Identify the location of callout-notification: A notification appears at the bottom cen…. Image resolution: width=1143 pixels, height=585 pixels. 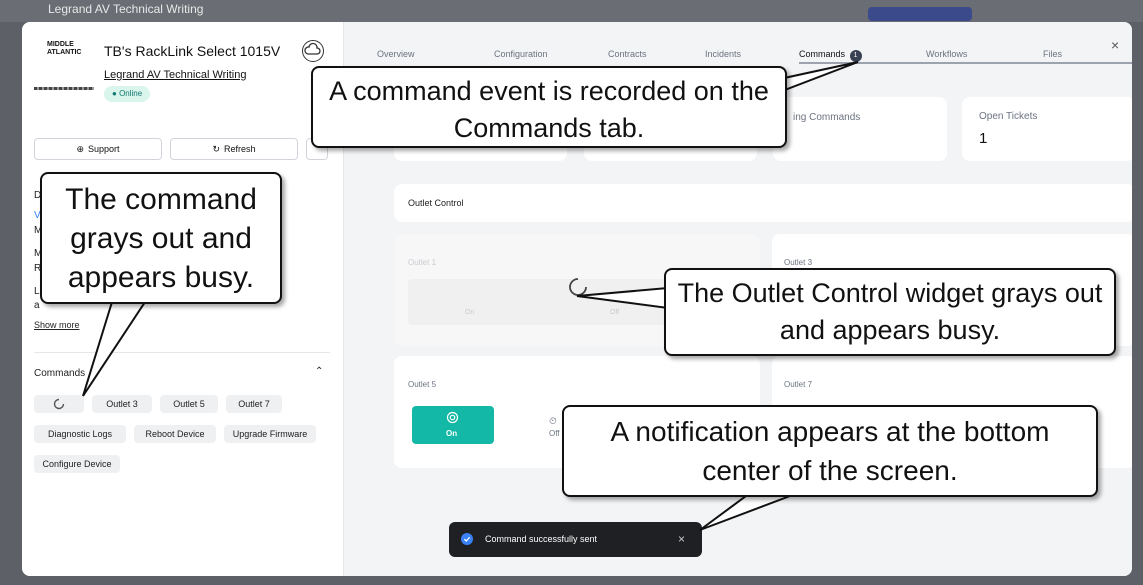
(830, 451).